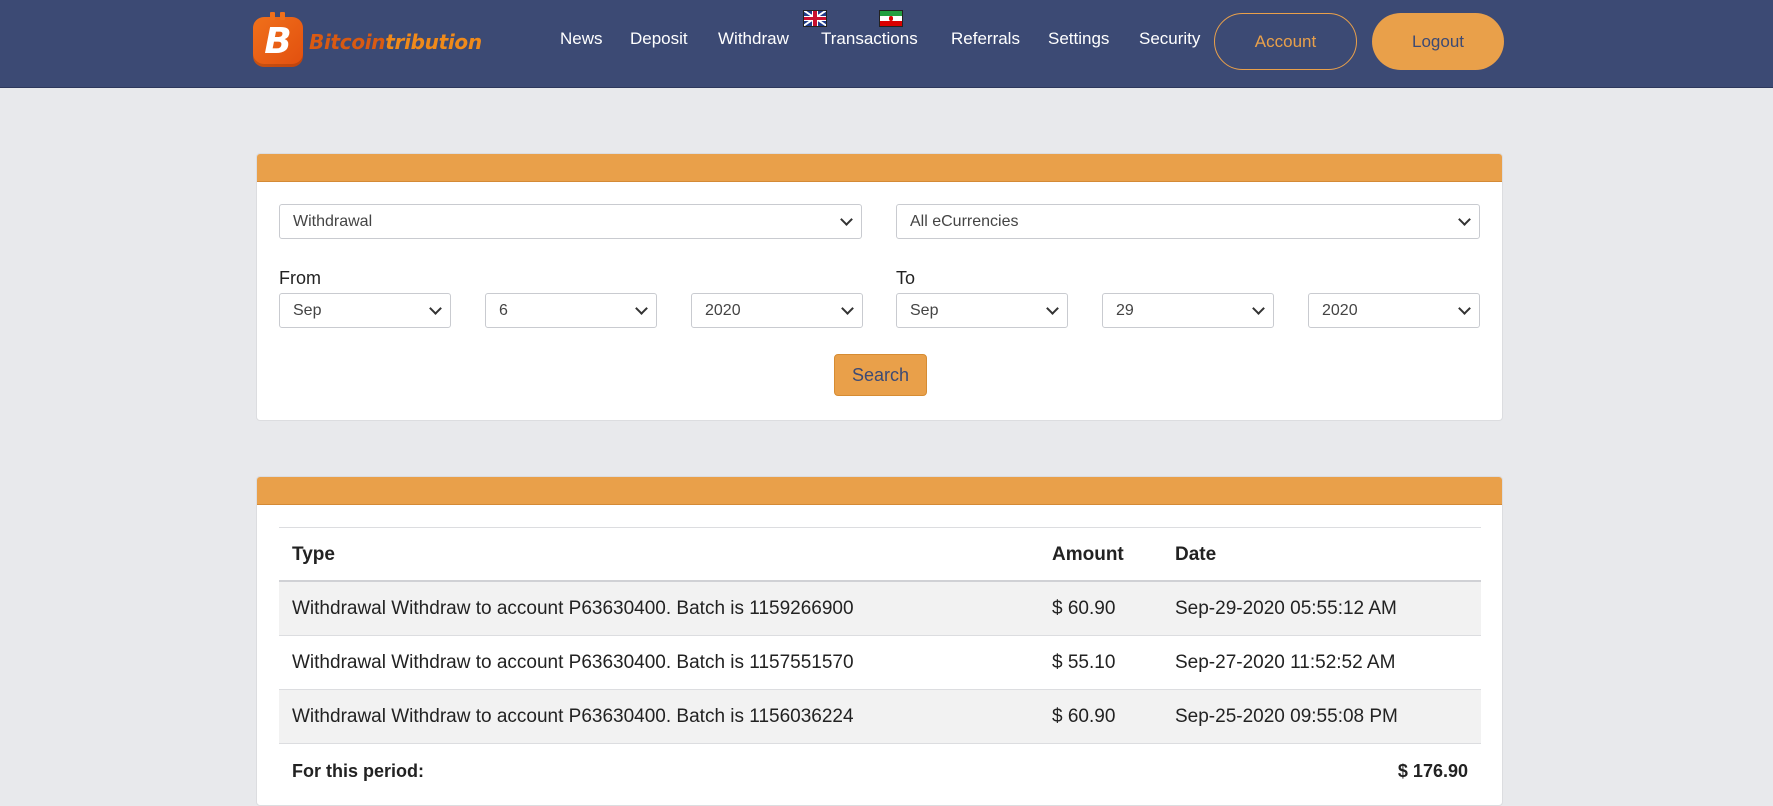 This screenshot has height=806, width=1773. What do you see at coordinates (278, 39) in the screenshot?
I see `bitcoin-logo-icon: B` at bounding box center [278, 39].